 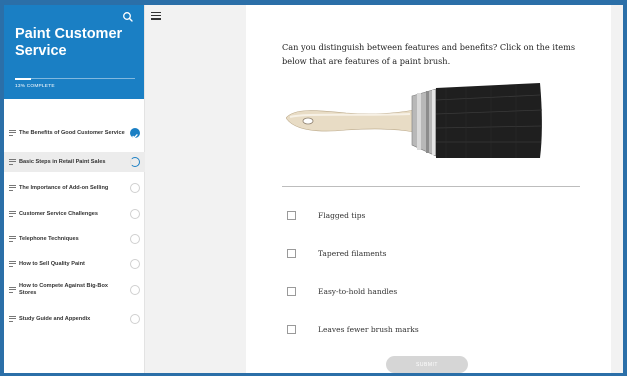 I want to click on sidebar-header: Paint Customer Service 13% COMPLETE, so click(x=74, y=52).